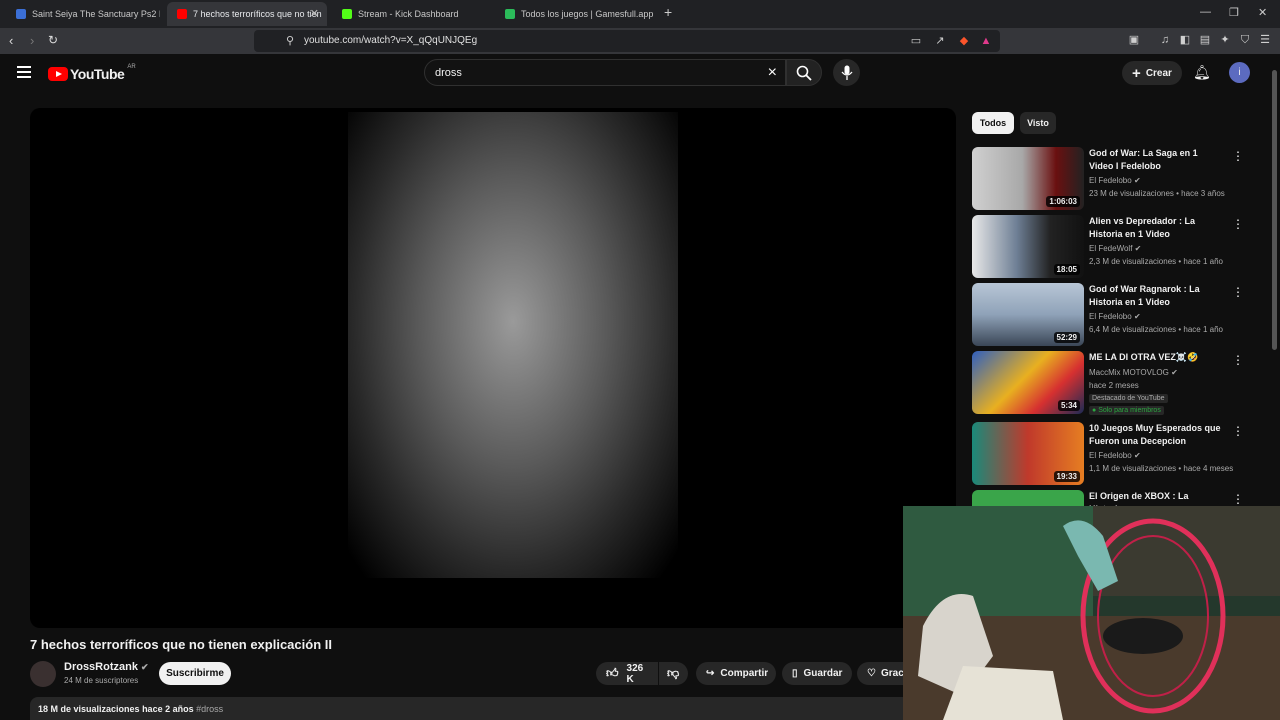  I want to click on user-avatar: i, so click(1239, 72).